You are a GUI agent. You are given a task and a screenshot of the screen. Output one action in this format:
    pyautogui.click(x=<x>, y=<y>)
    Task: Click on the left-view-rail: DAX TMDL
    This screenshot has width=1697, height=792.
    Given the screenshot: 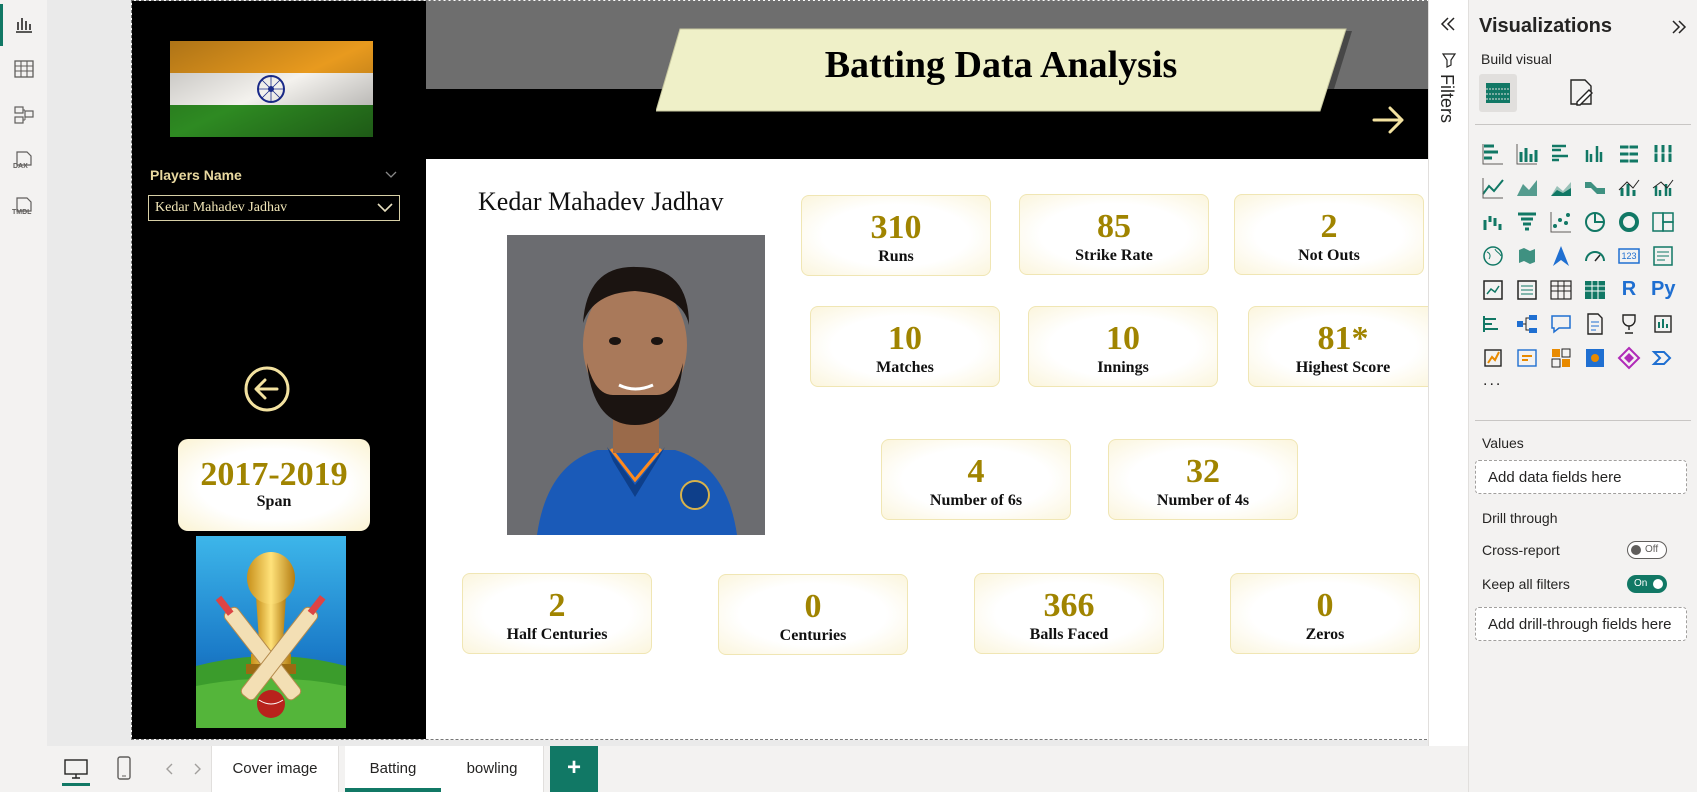 What is the action you would take?
    pyautogui.click(x=24, y=396)
    